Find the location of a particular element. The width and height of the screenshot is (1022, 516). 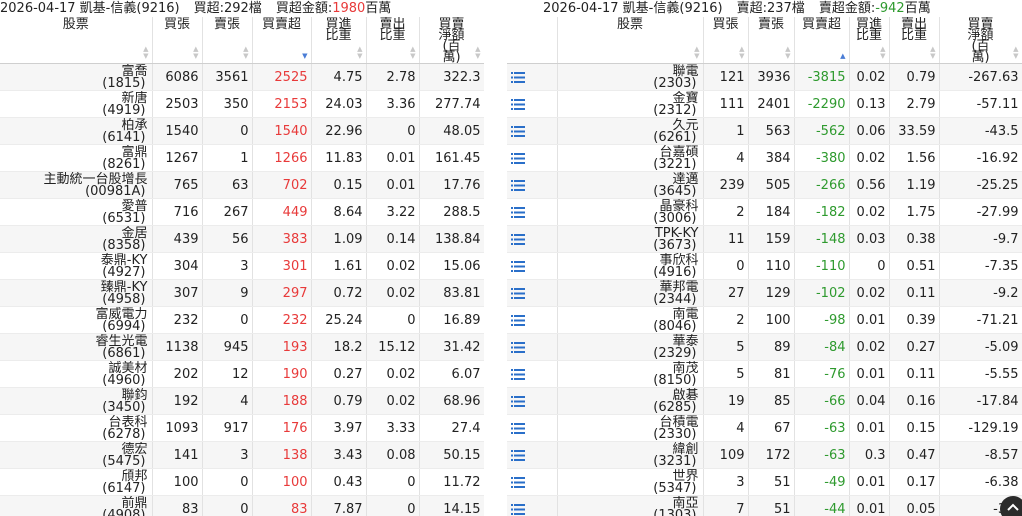

table-row: 睿生光電 (6861) 1138 945 193 18.2 15.12 31.42 is located at coordinates (242, 347).